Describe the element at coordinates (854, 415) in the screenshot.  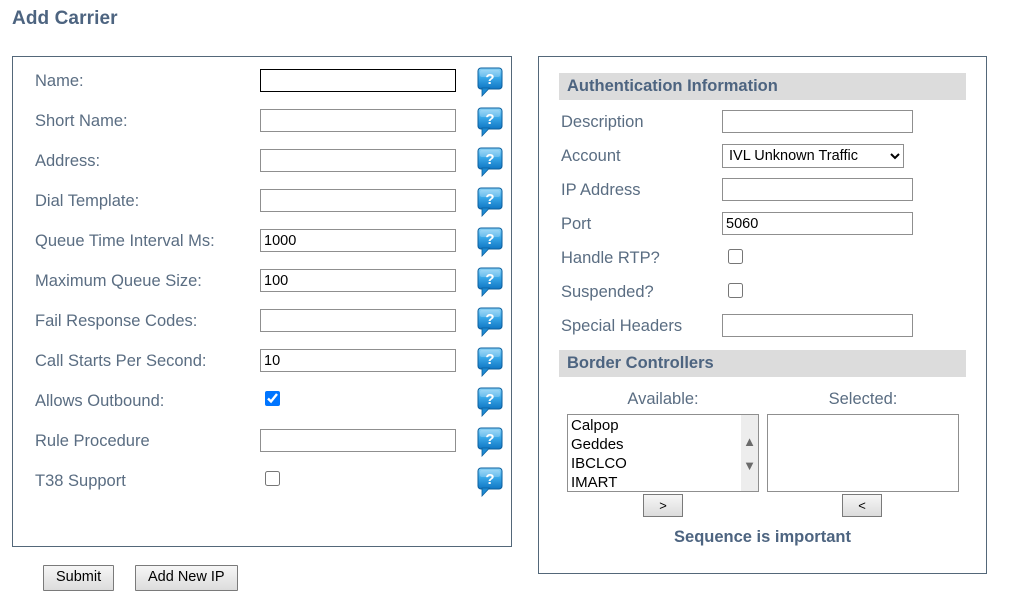
I see `selected-items` at that location.